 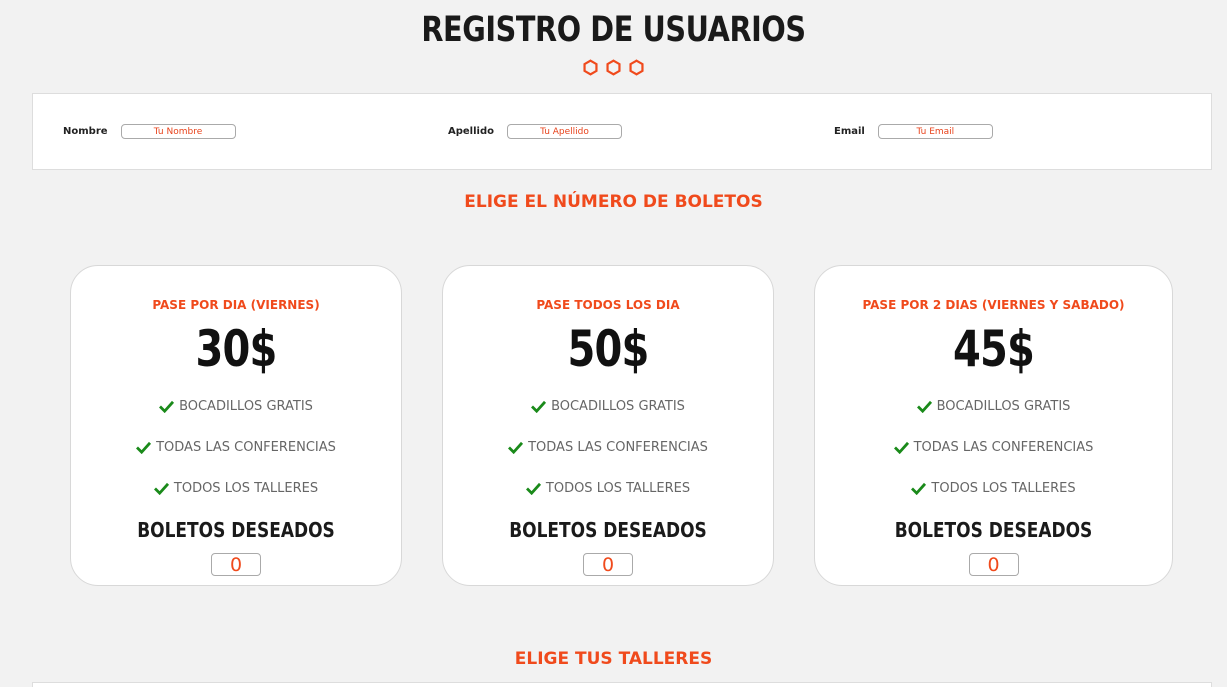 I want to click on last-name-input, so click(x=564, y=131).